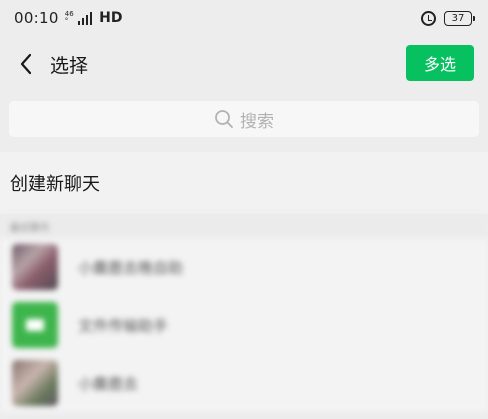  I want to click on network-type-bottom: °, so click(66, 21).